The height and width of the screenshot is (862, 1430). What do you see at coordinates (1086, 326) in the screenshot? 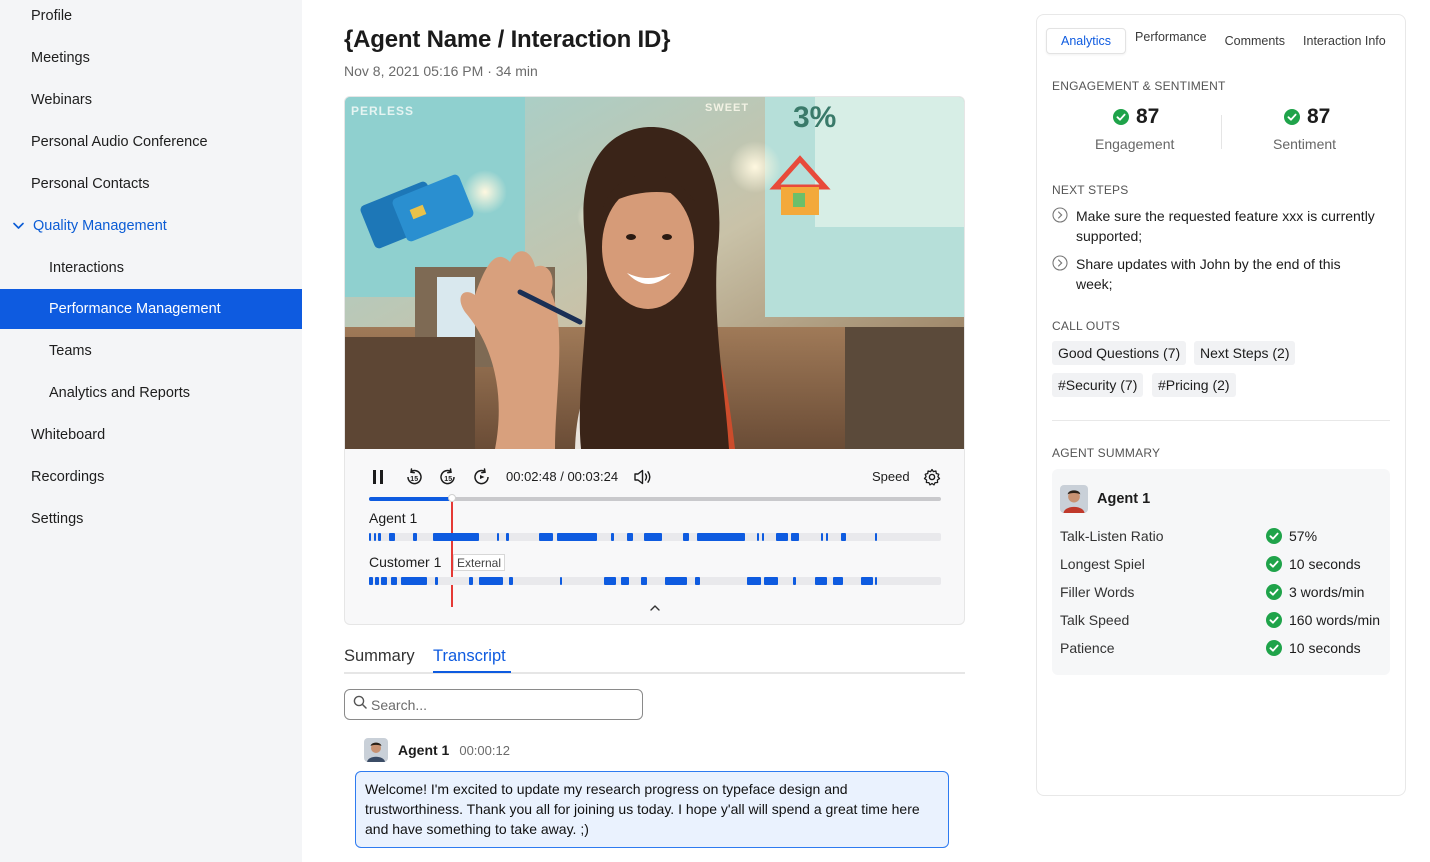
I see `call-outs-title: CALL OUTS` at bounding box center [1086, 326].